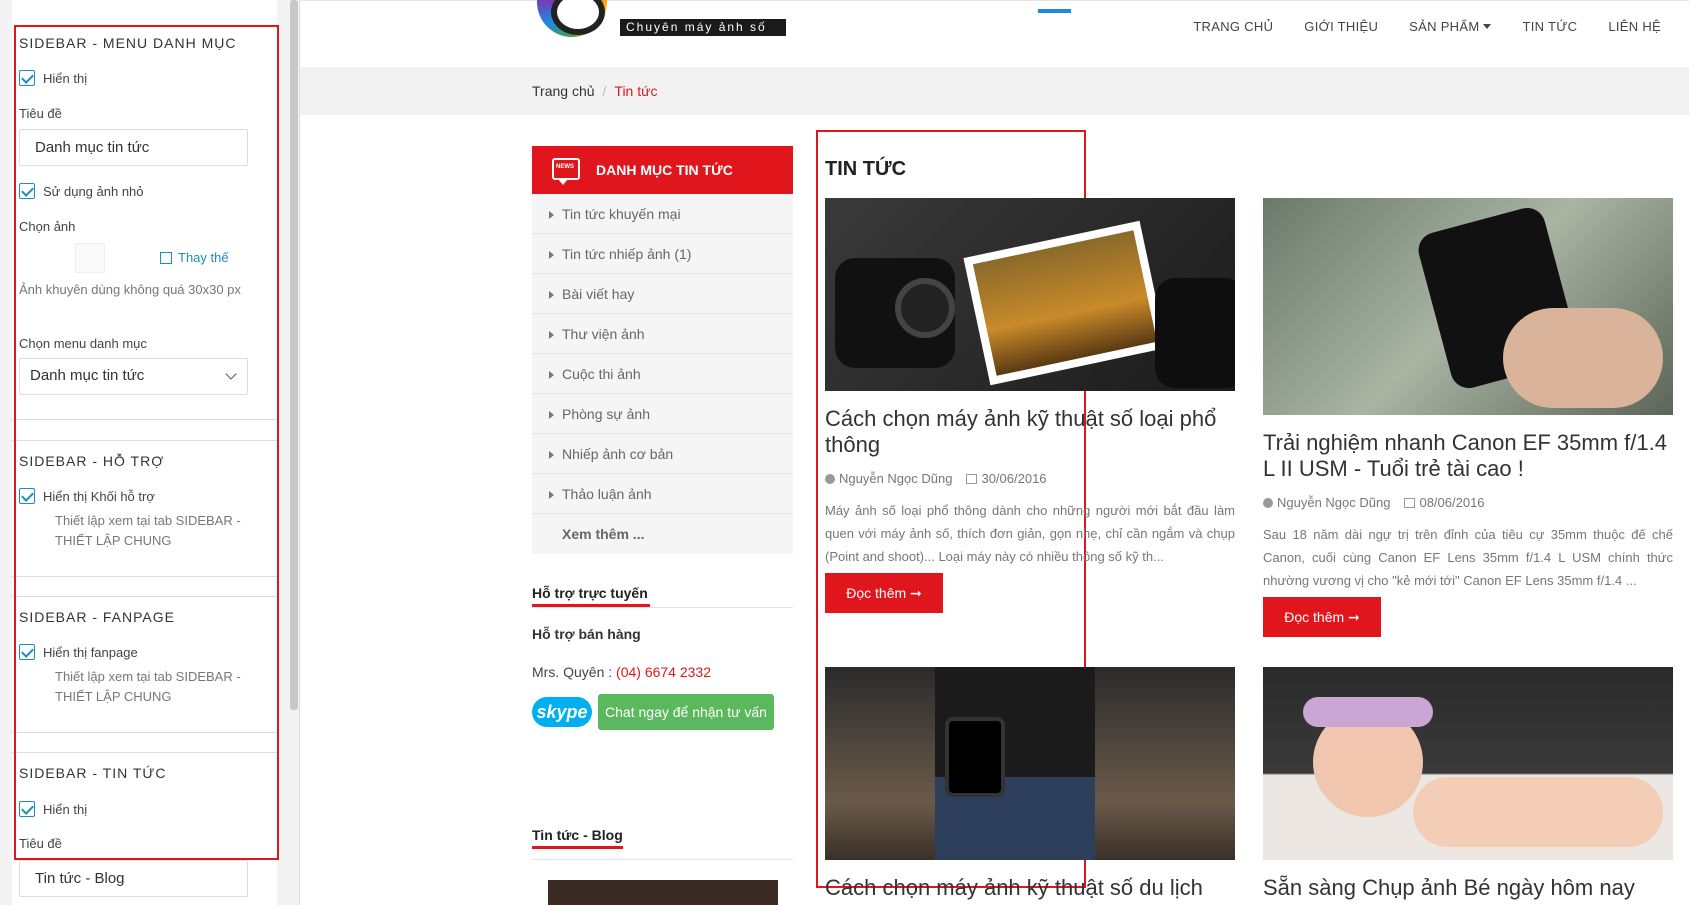 The image size is (1689, 905). I want to click on camera-logo-icon, so click(572, 18).